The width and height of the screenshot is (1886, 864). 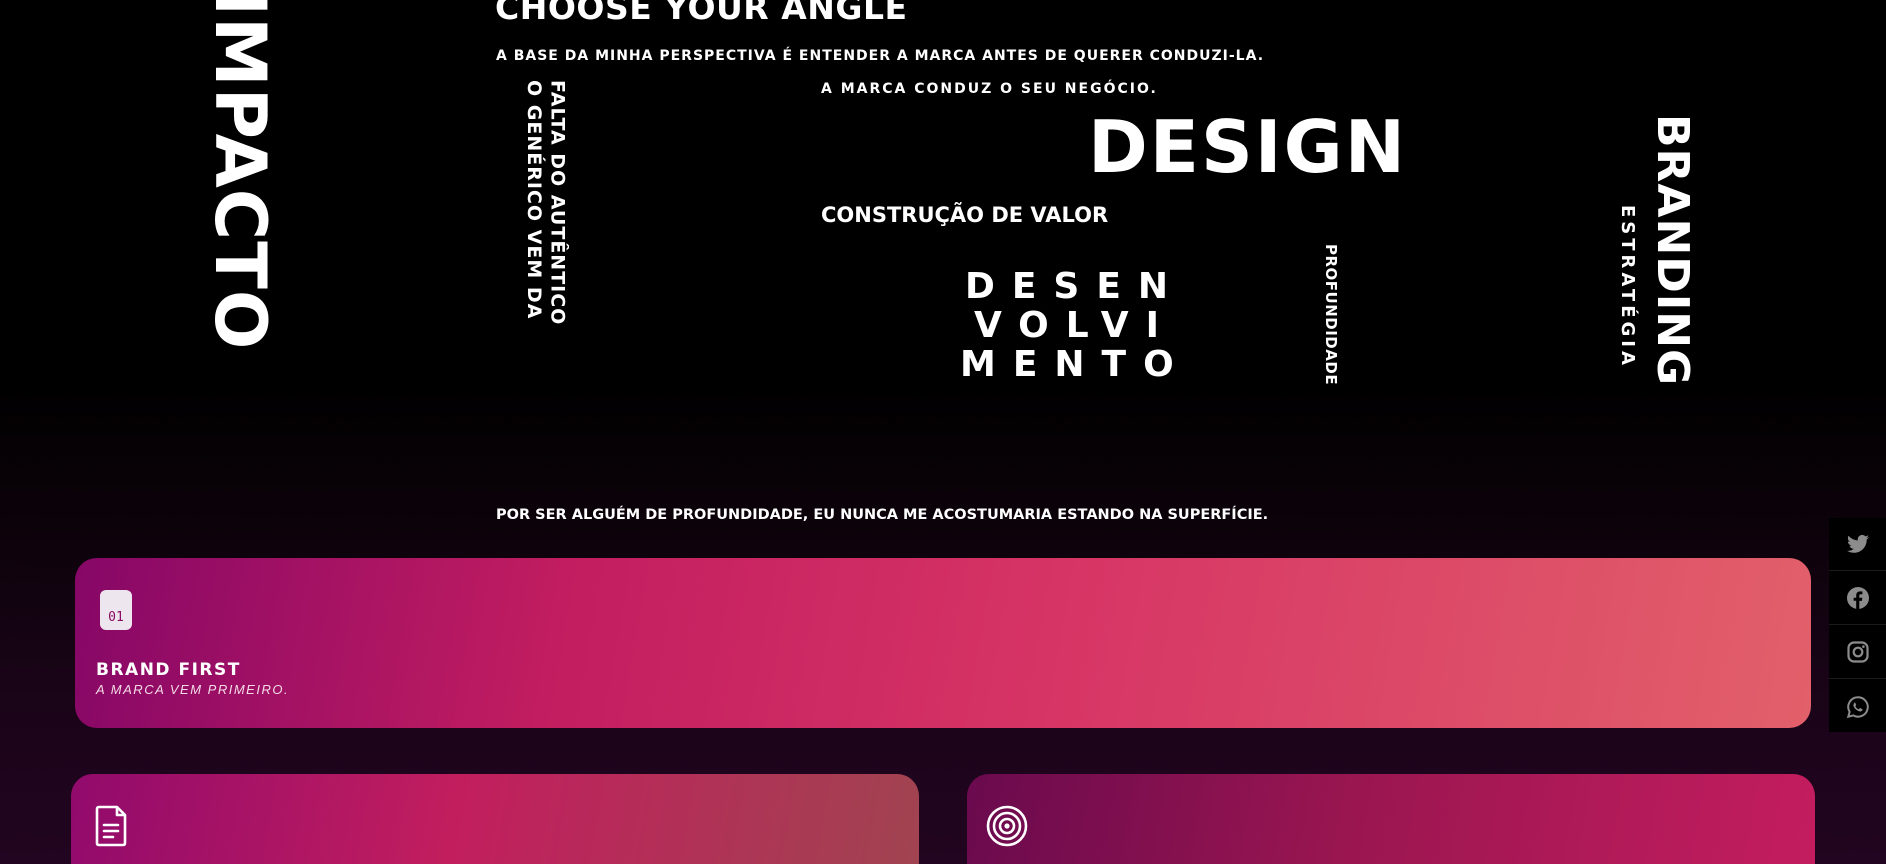 I want to click on desenvolvimento-line-2: VOLVI, so click(x=1075, y=325).